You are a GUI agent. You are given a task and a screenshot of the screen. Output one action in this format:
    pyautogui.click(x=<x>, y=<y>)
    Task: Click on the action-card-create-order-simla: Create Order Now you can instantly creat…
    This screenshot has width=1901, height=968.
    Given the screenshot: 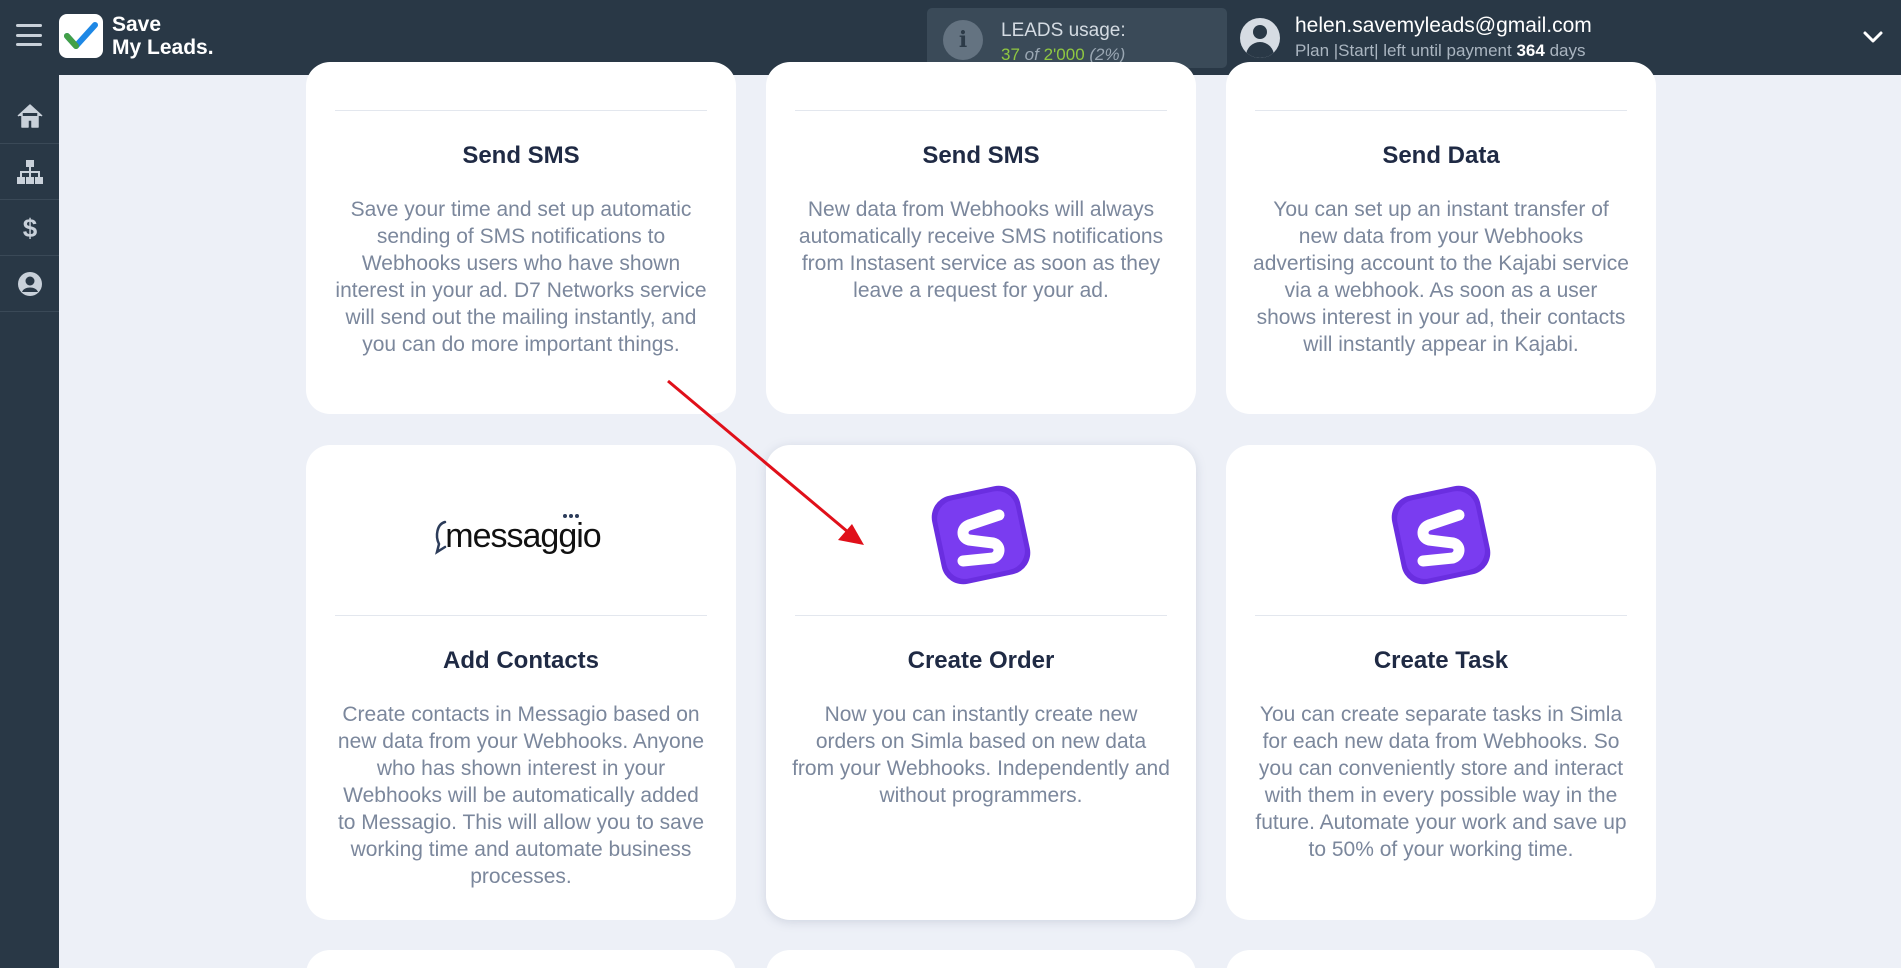 What is the action you would take?
    pyautogui.click(x=981, y=682)
    